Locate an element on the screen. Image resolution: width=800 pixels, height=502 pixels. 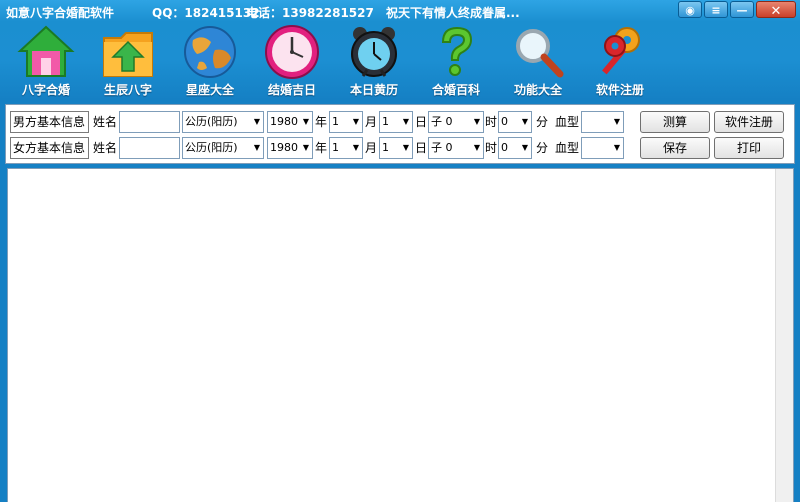
window-controls: ◉ ≡ — ✕ is located at coordinates (737, 10).